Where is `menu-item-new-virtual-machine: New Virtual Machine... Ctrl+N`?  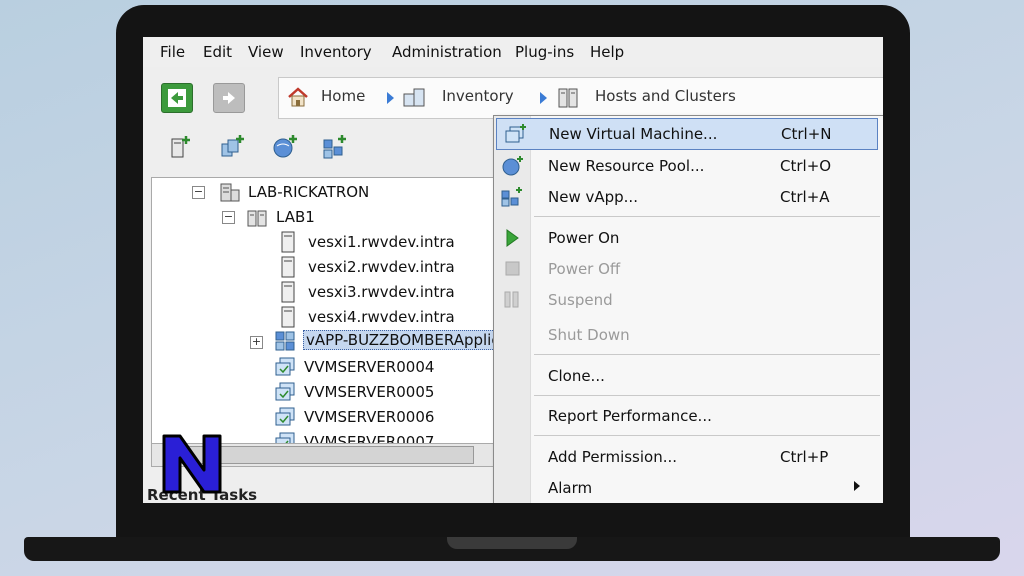 menu-item-new-virtual-machine: New Virtual Machine... Ctrl+N is located at coordinates (687, 134).